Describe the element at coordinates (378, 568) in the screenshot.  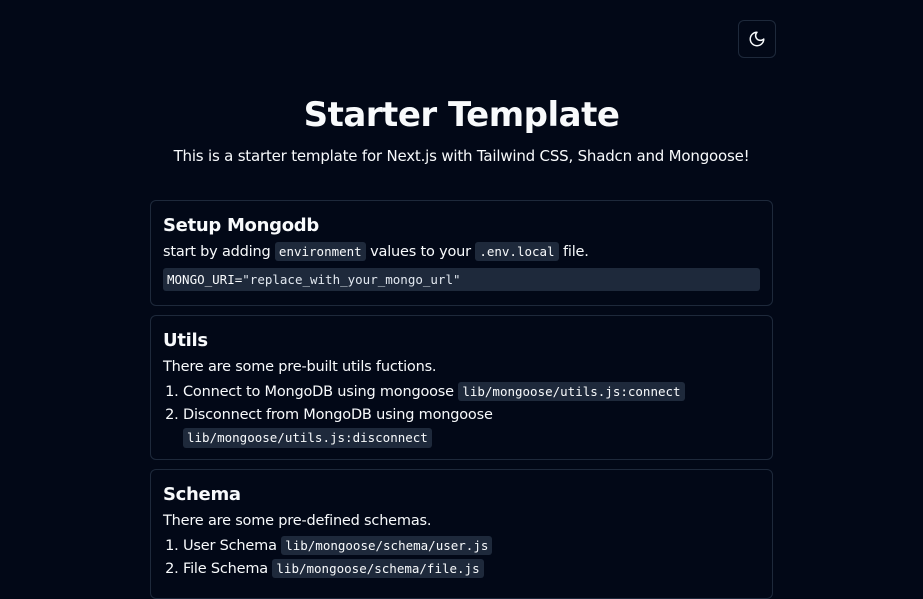
I see `inline-code: lib/mongoose/schema/file.js` at that location.